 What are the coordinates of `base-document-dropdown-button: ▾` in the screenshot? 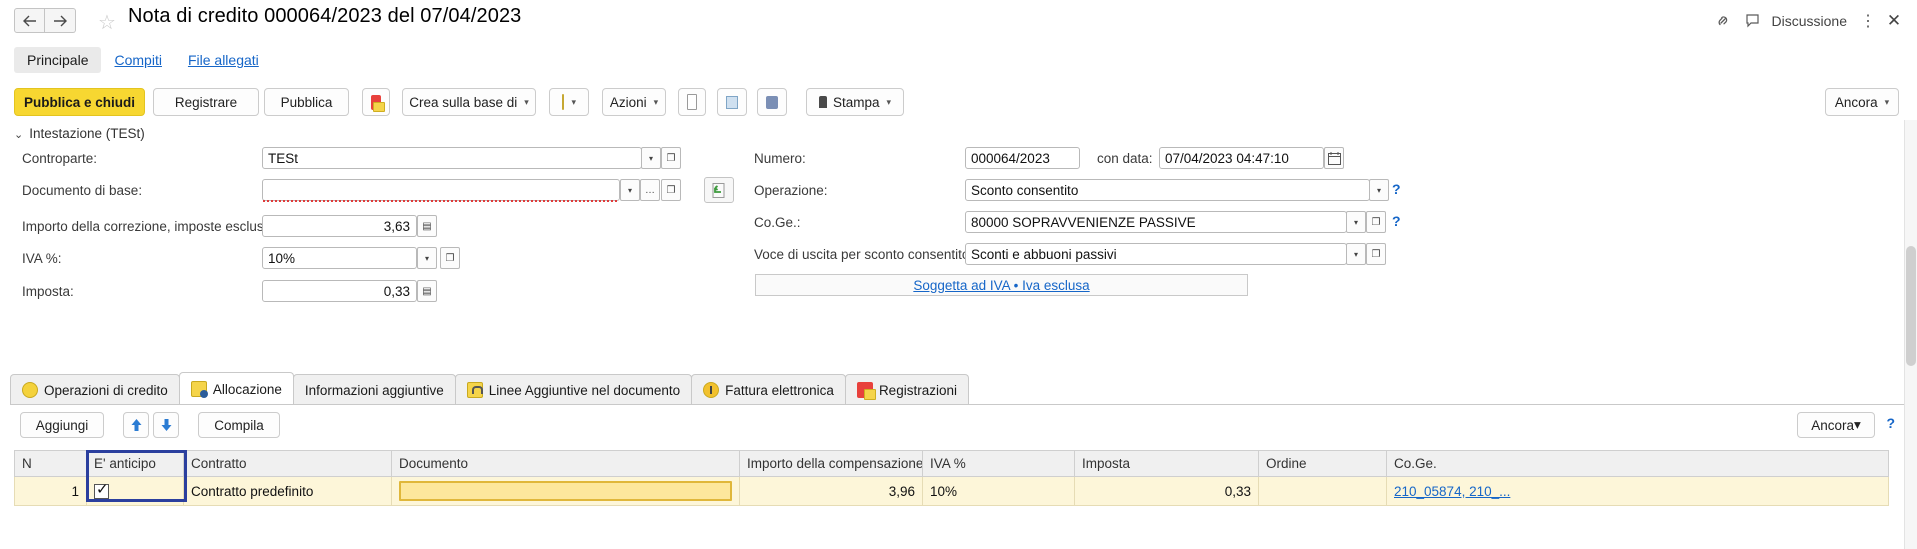 It's located at (630, 190).